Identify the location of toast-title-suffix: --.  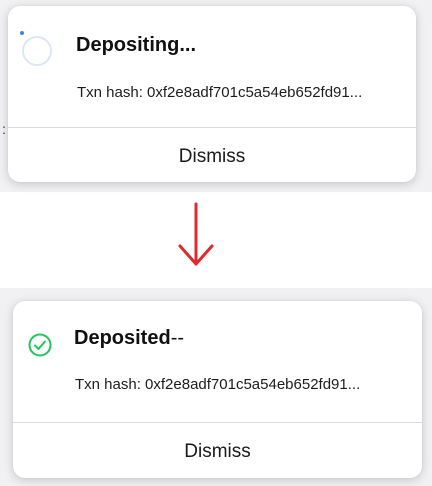
(177, 338).